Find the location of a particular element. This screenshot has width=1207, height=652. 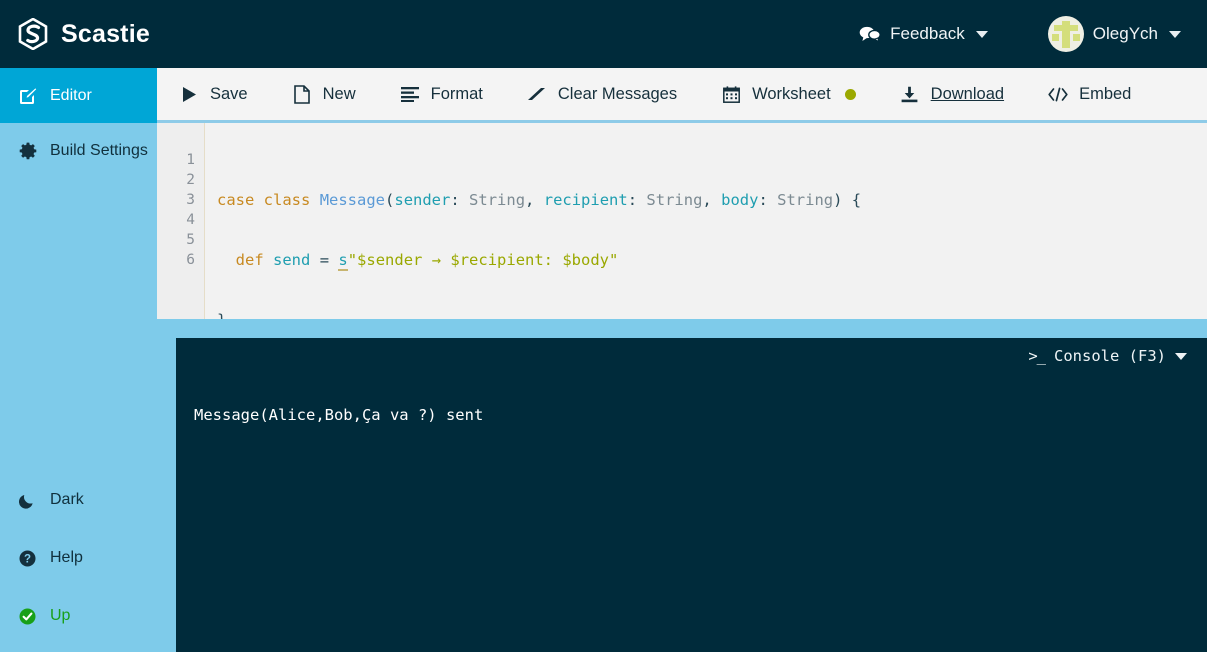

user-menu: OlegYch is located at coordinates (1114, 34).